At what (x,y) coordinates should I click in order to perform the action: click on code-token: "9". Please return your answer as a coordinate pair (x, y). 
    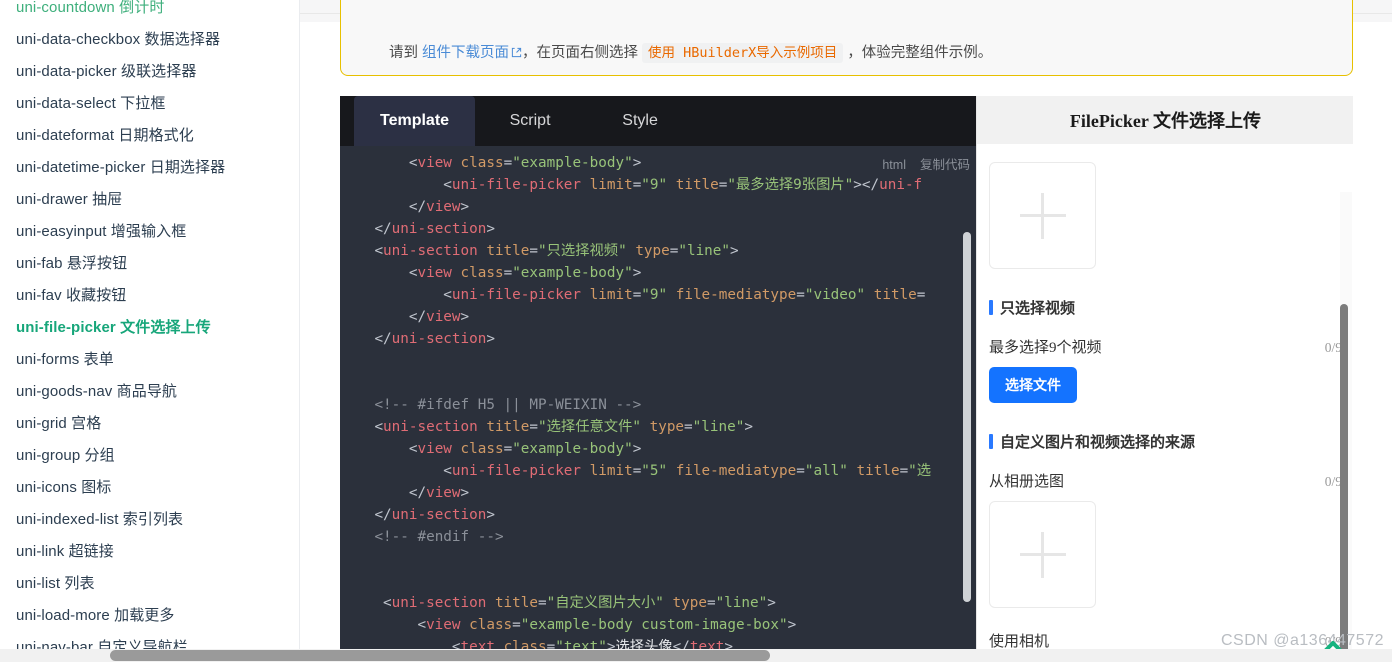
    Looking at the image, I should click on (654, 185).